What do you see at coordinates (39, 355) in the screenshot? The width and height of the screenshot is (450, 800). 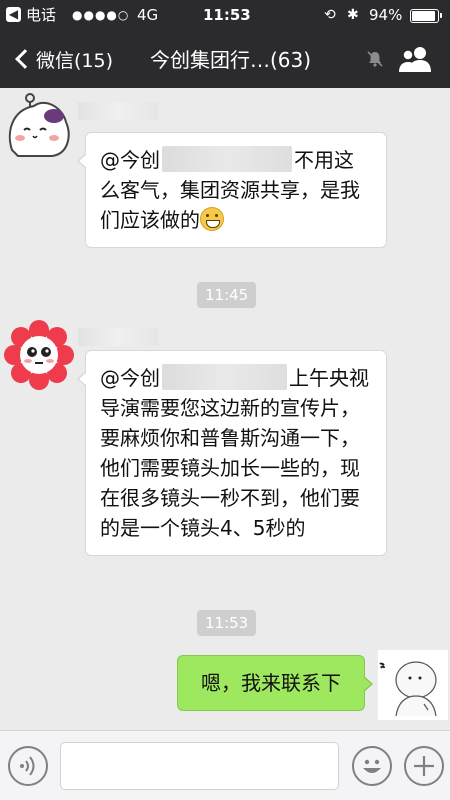 I see `flower-avatar` at bounding box center [39, 355].